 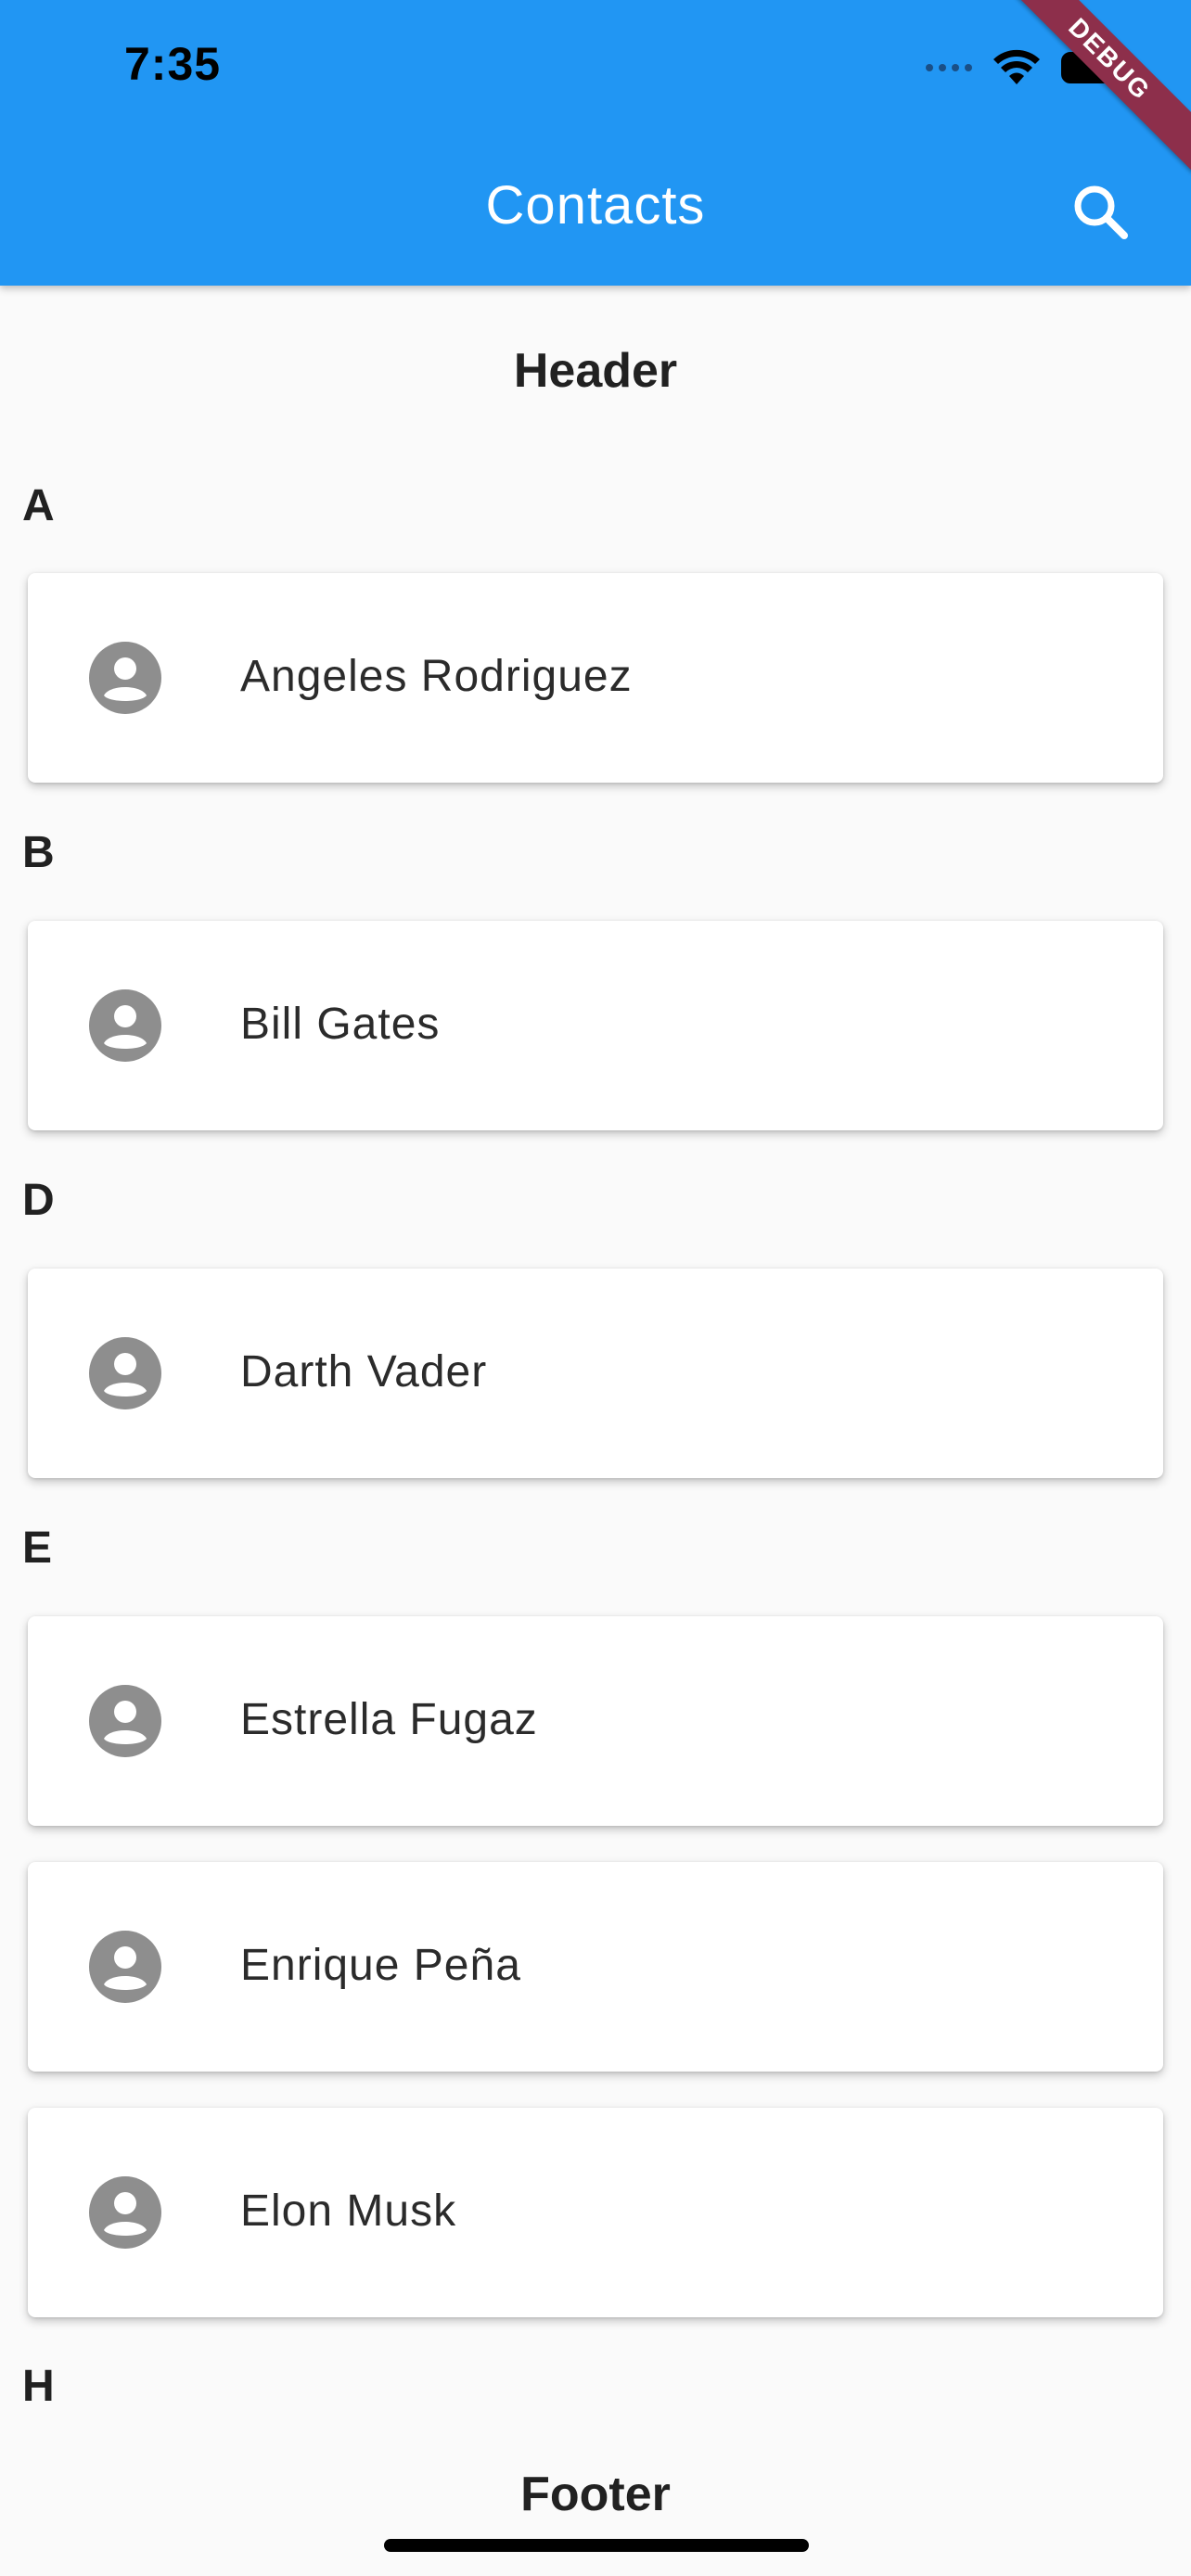 I want to click on page-title: Contacts, so click(x=595, y=206).